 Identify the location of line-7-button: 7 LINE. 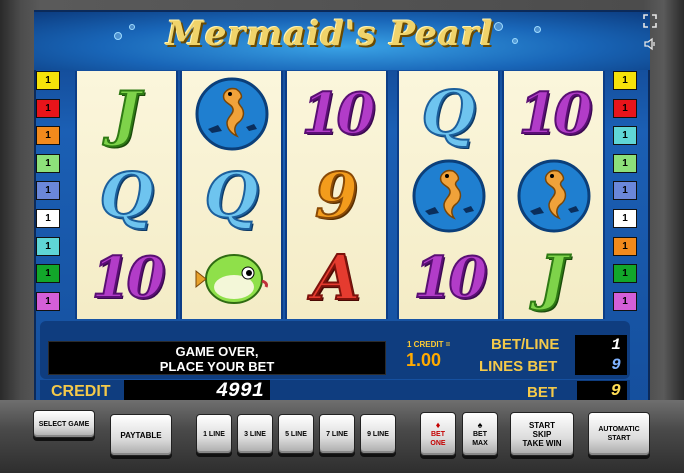
(337, 434).